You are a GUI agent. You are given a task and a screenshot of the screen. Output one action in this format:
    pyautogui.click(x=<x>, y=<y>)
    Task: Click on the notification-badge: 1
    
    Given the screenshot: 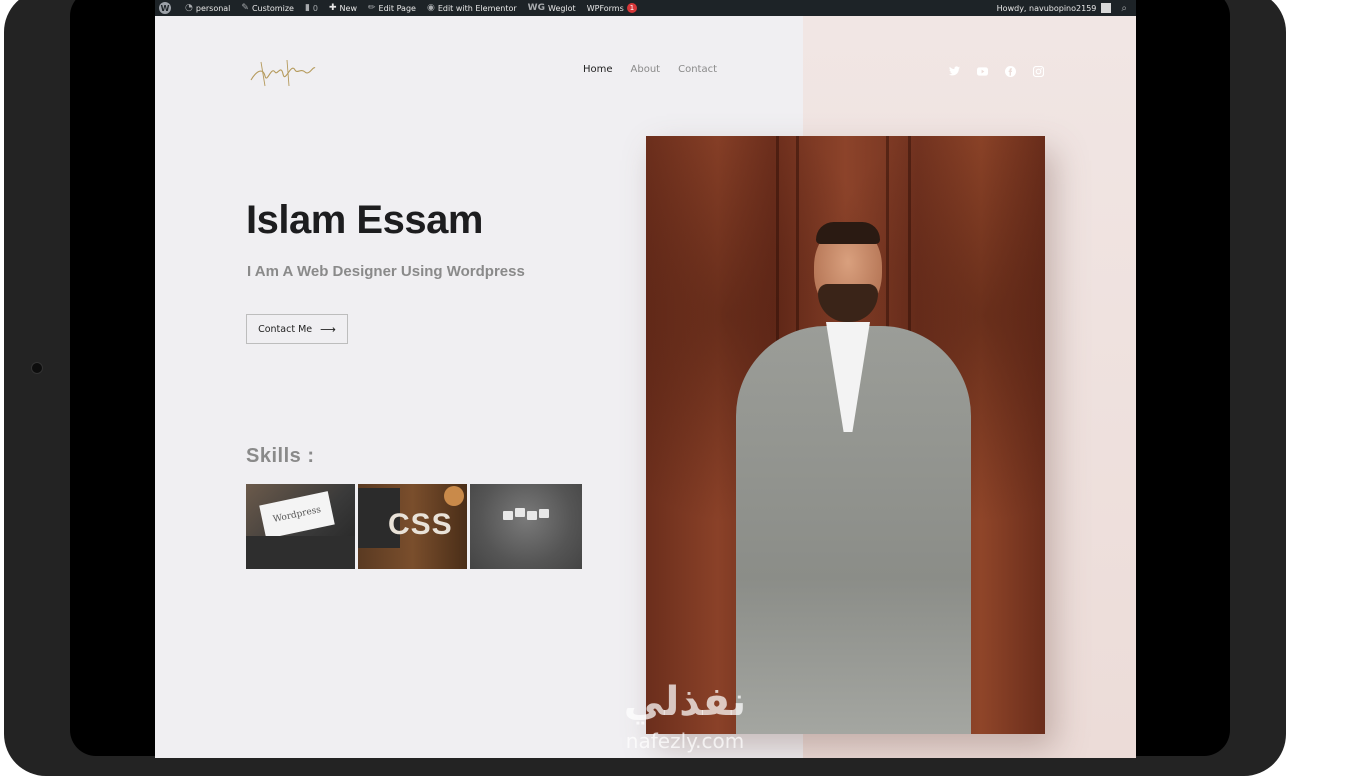 What is the action you would take?
    pyautogui.click(x=632, y=8)
    